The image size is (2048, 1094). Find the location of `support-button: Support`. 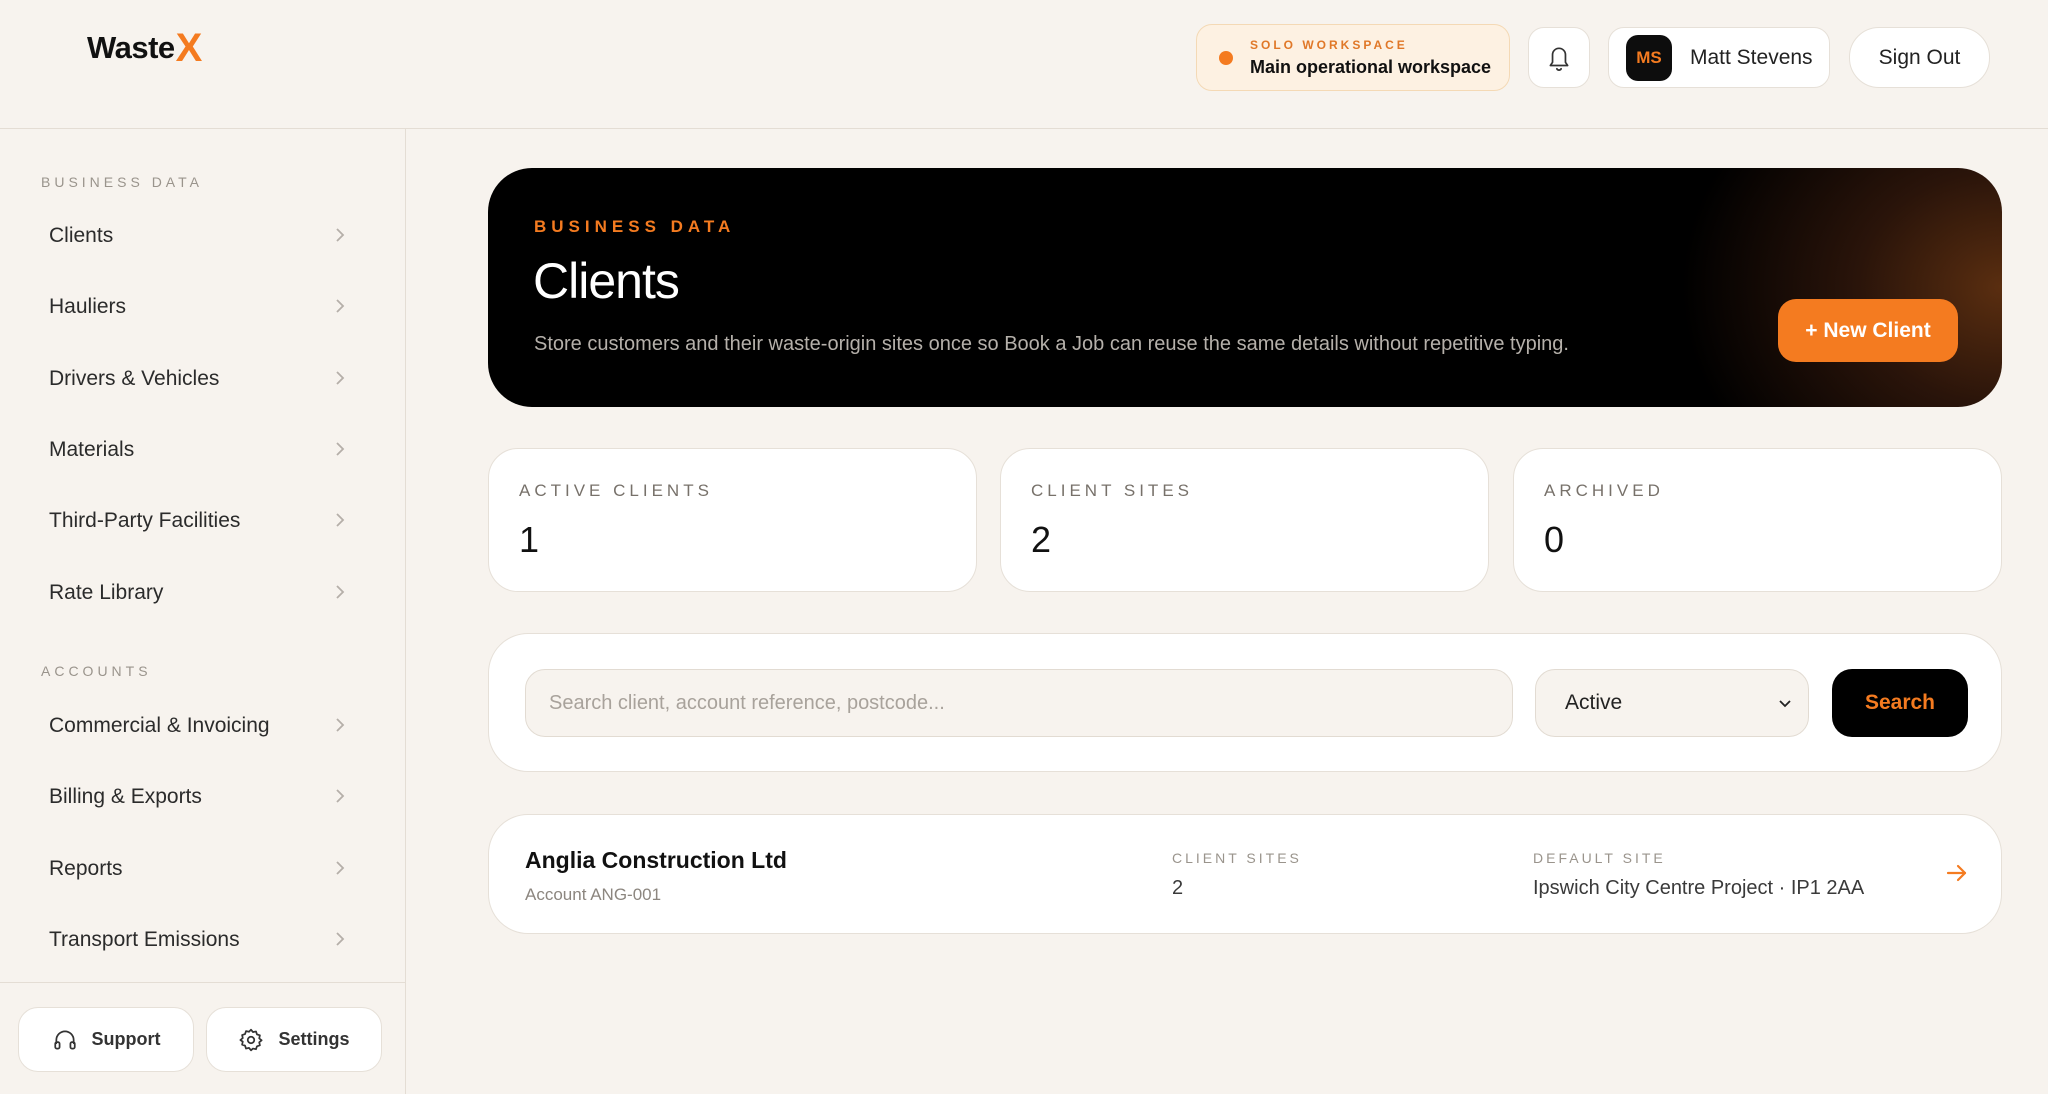

support-button: Support is located at coordinates (106, 1039).